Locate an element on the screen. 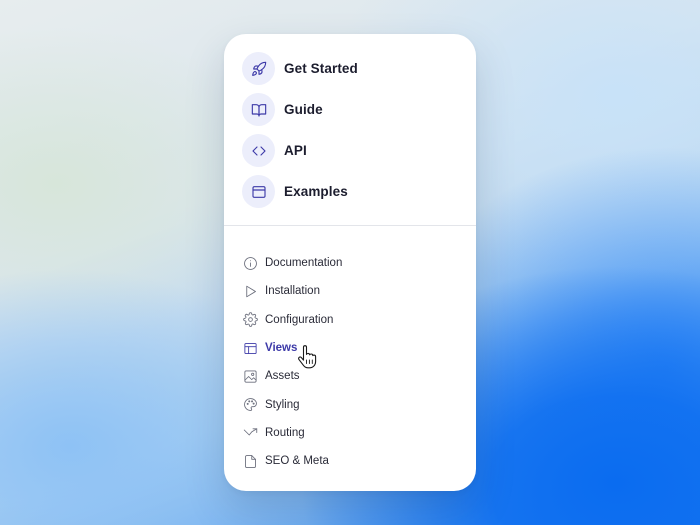 This screenshot has height=525, width=700. image-icon is located at coordinates (250, 376).